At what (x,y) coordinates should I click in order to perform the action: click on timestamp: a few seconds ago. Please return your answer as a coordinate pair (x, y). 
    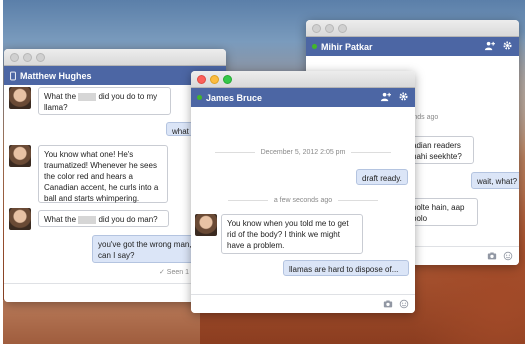
    Looking at the image, I should click on (303, 200).